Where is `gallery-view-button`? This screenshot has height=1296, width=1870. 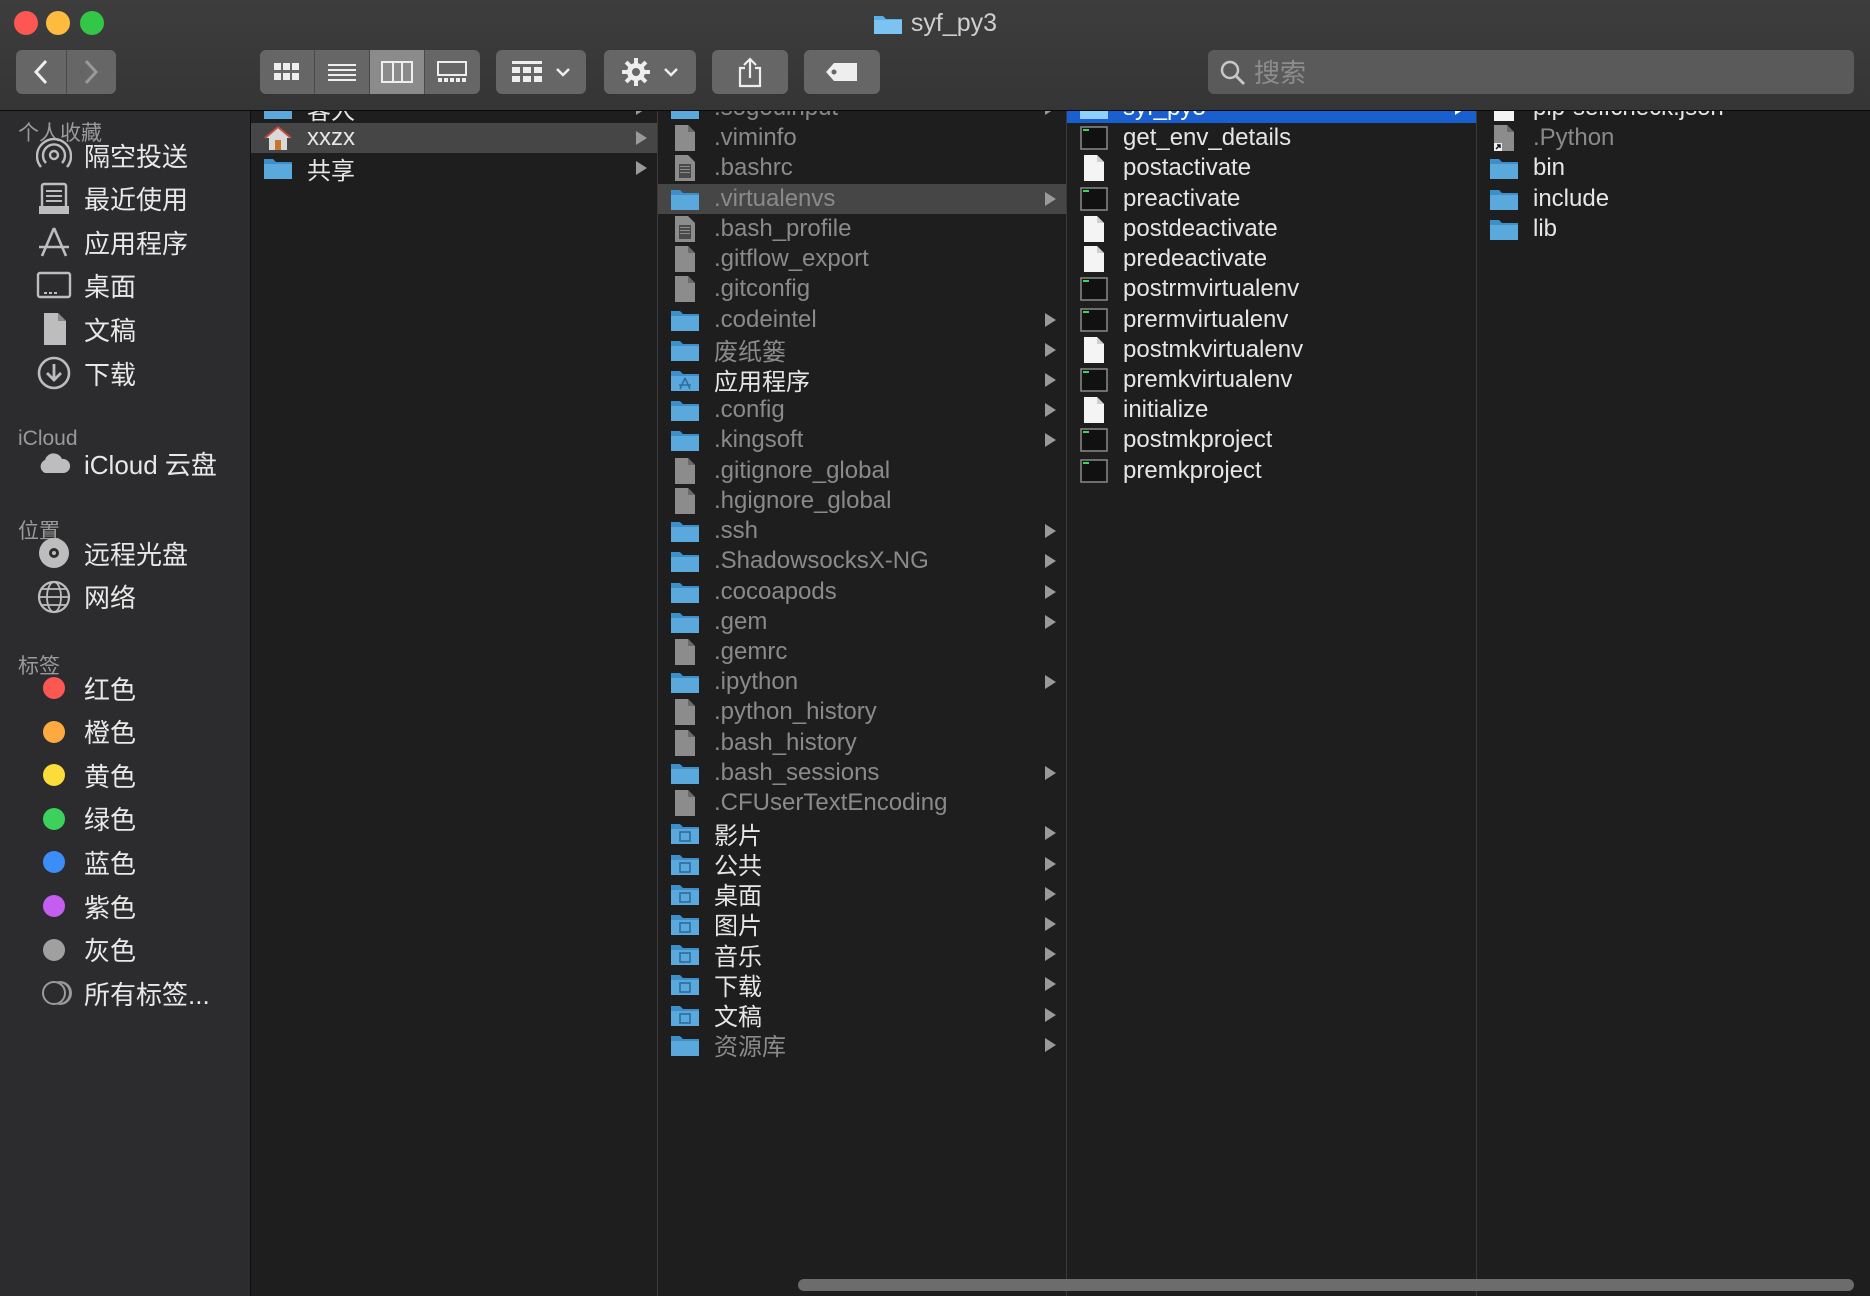
gallery-view-button is located at coordinates (452, 72).